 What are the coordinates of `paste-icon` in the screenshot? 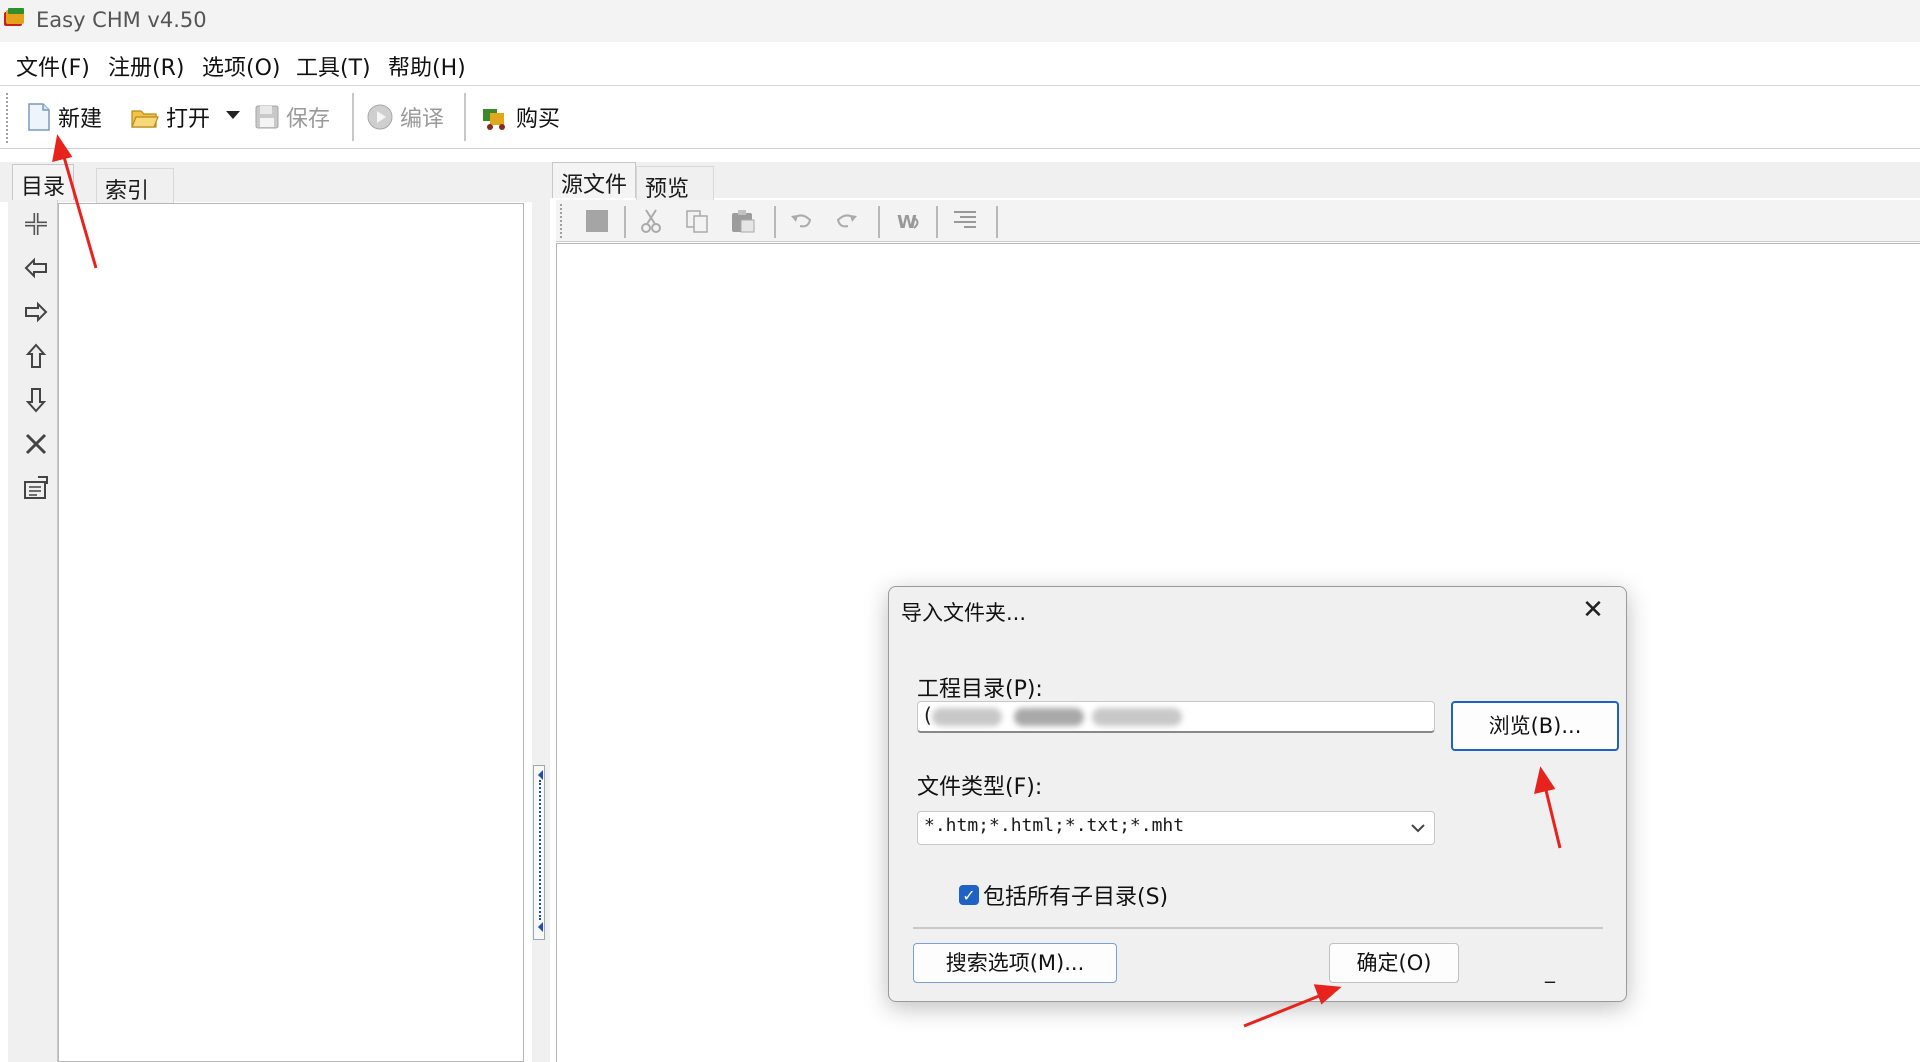 It's located at (743, 221).